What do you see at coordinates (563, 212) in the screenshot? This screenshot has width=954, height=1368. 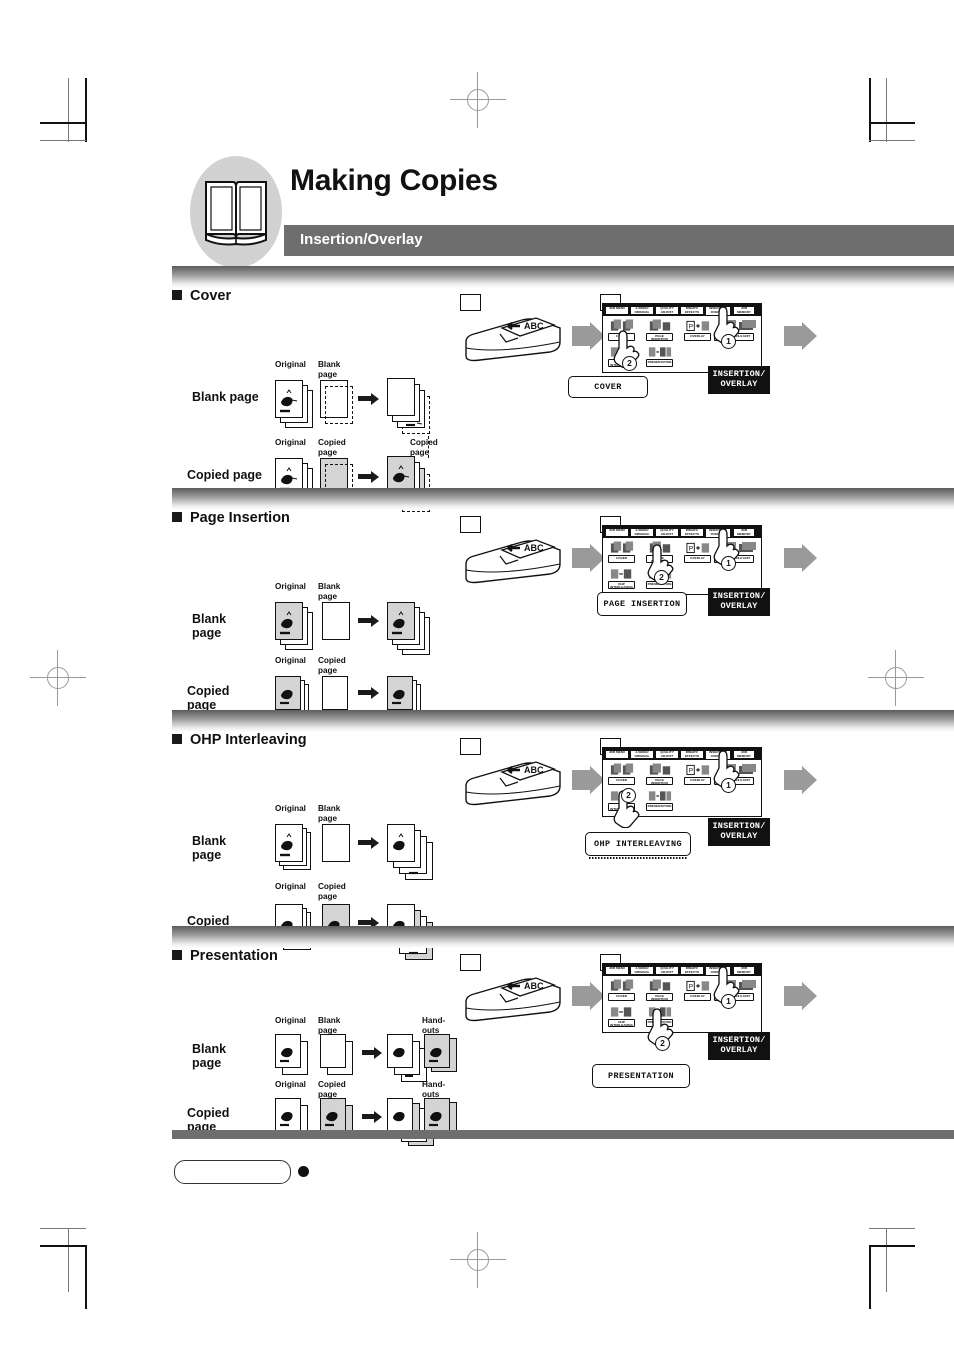 I see `page-header: Making Copies Insertion/Overlay` at bounding box center [563, 212].